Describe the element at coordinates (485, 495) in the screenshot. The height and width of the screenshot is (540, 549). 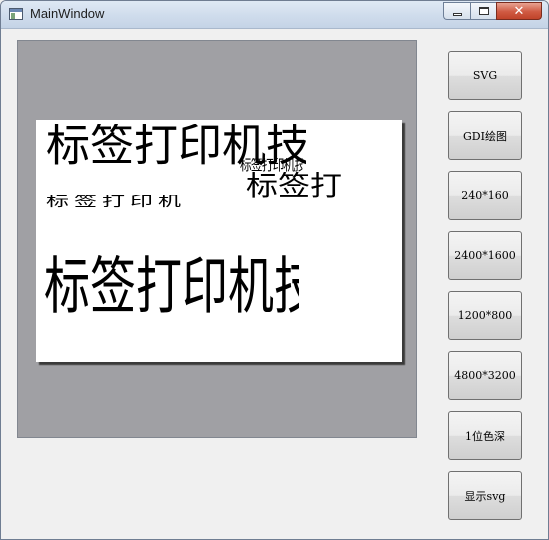
I see `show-svg-button: 显示svg` at that location.